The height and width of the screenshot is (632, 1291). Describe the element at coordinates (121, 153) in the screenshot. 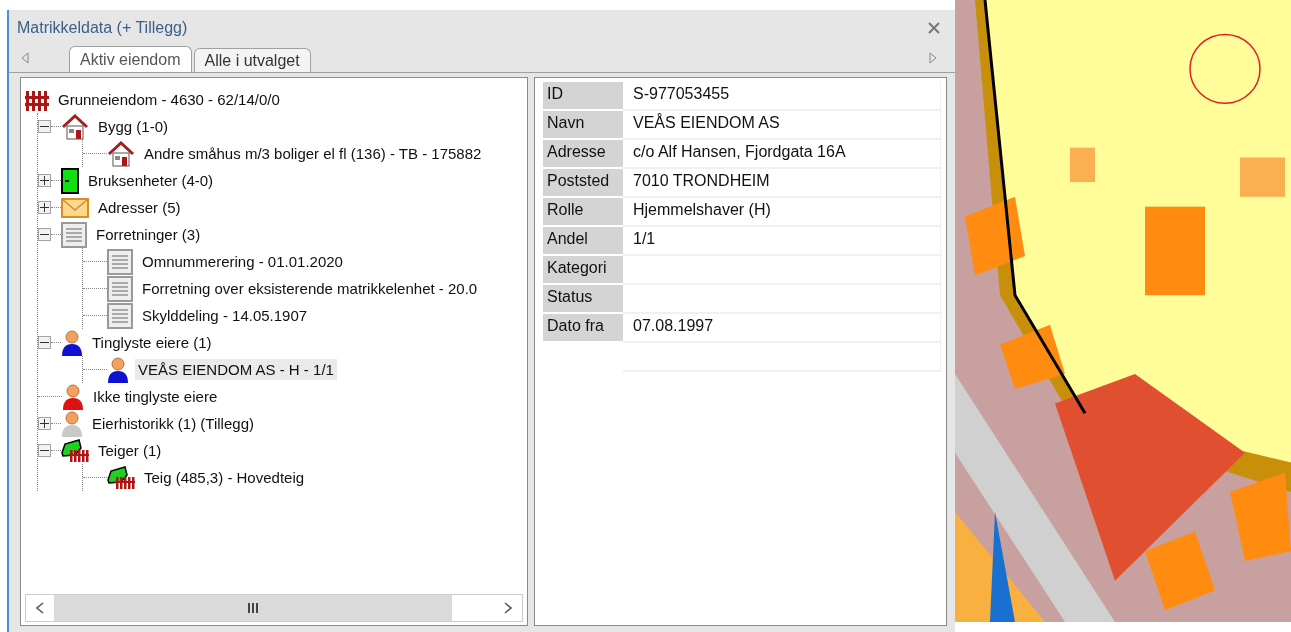

I see `house-icon` at that location.